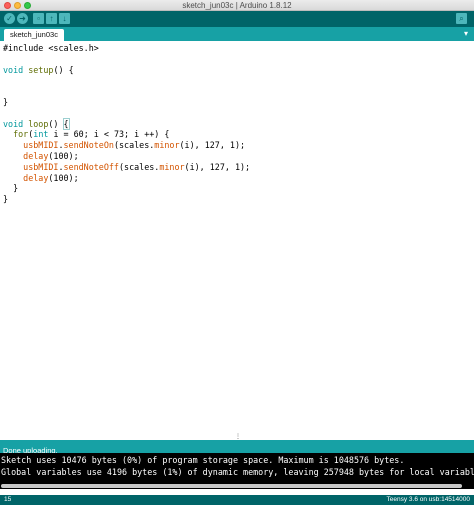 The height and width of the screenshot is (505, 474). What do you see at coordinates (428, 499) in the screenshot?
I see `board-port-info: Teensy 3.6 on usb:14514000` at bounding box center [428, 499].